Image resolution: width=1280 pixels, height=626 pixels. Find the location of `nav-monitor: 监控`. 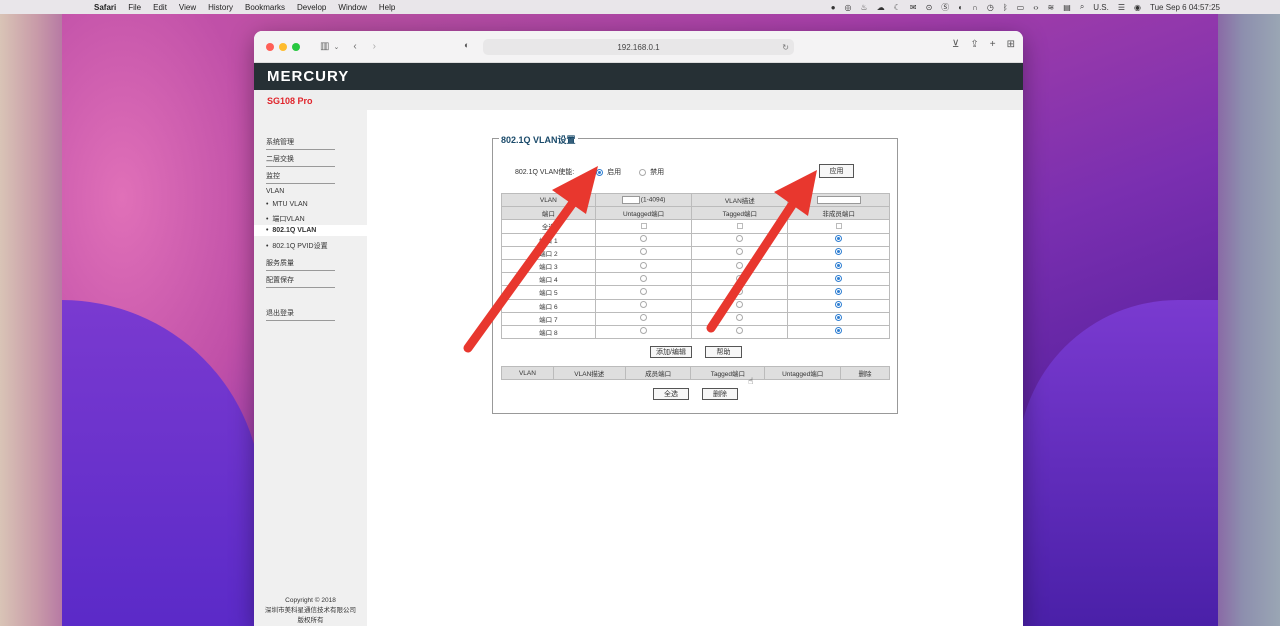

nav-monitor: 监控 is located at coordinates (300, 177).